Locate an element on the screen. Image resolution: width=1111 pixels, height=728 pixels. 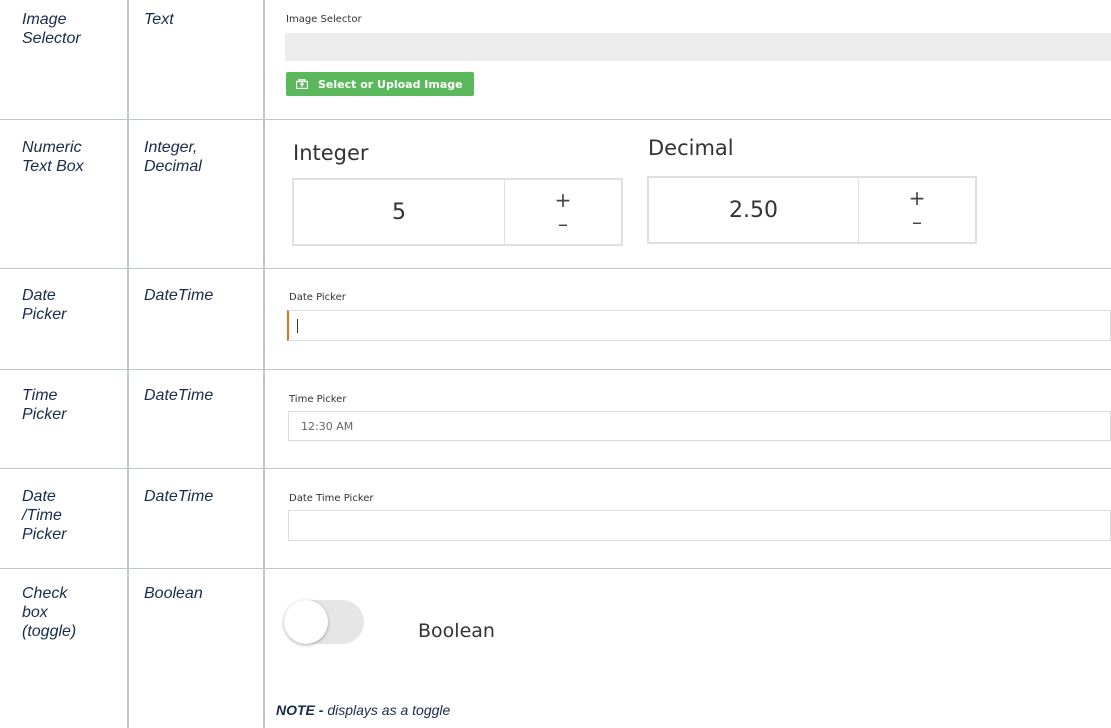
boolean-toggle-label: Boolean is located at coordinates (456, 631).